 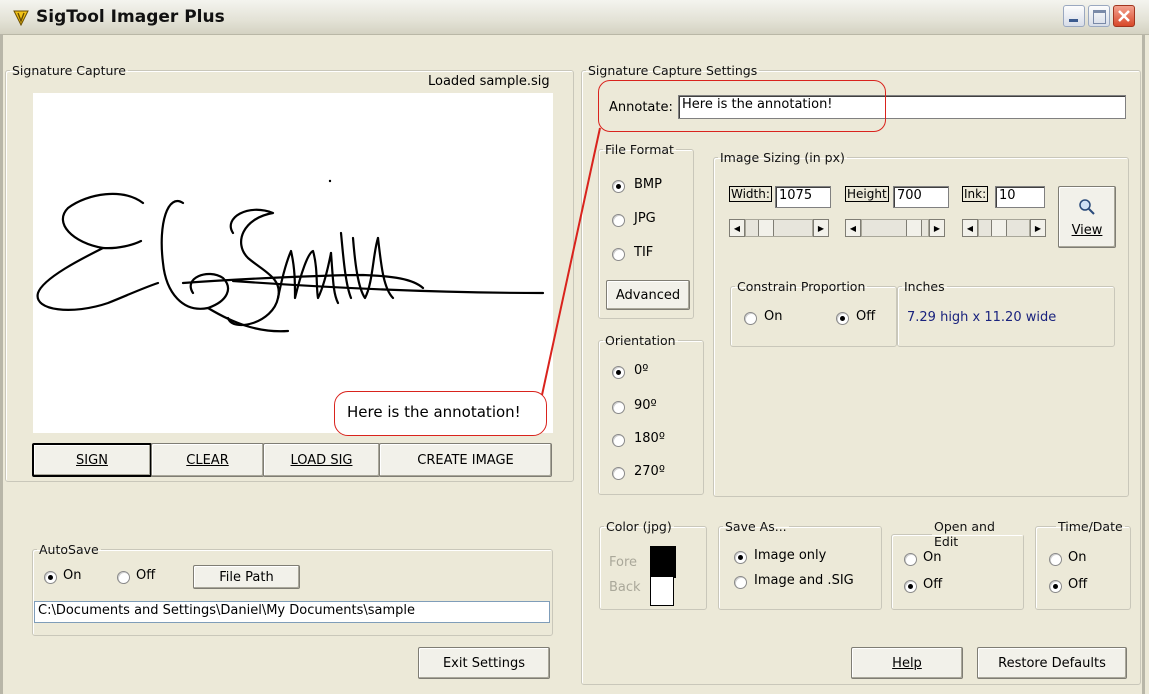 What do you see at coordinates (782, 157) in the screenshot?
I see `image-sizing-legend: Image Sizing (in px)` at bounding box center [782, 157].